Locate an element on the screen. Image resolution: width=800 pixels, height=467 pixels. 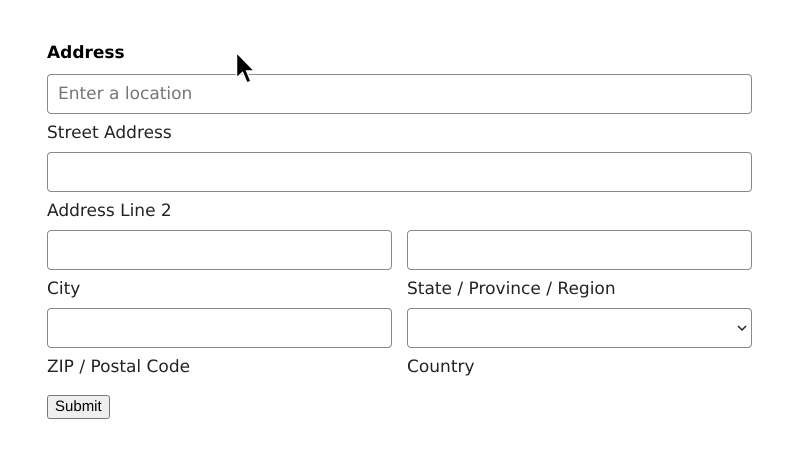
submit-button: Submit is located at coordinates (78, 407).